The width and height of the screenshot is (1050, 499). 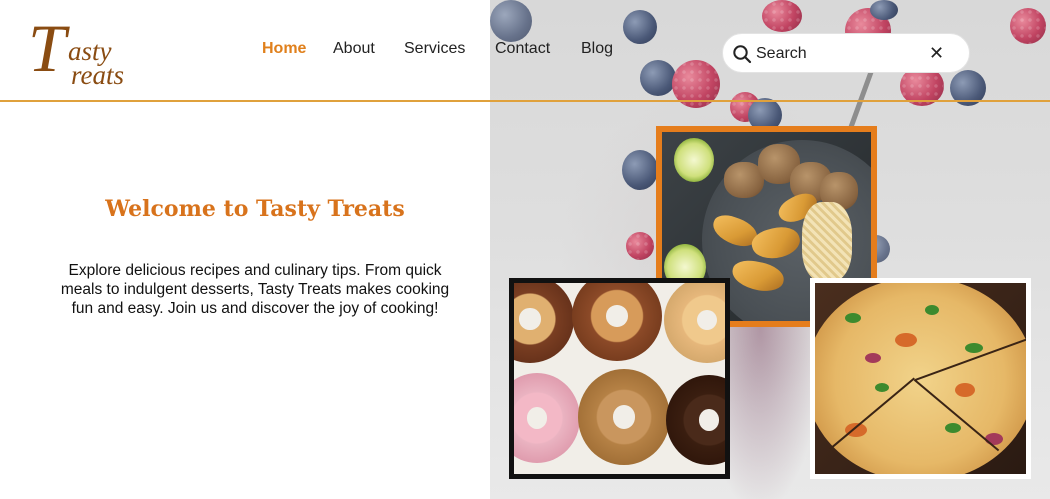 I want to click on header-divider, so click(x=525, y=101).